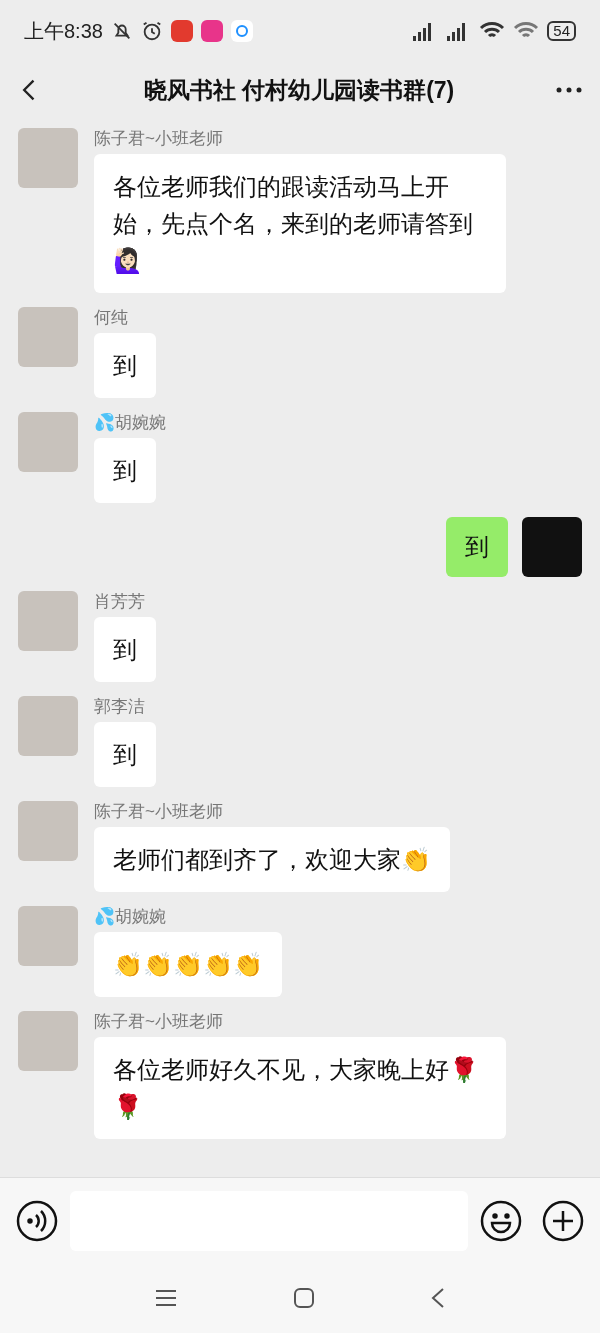  I want to click on message-bubble: 各位老师我们的跟读活动马上开始，先点个名，来到的老师请答到🙋🏻‍♀, so click(300, 223).